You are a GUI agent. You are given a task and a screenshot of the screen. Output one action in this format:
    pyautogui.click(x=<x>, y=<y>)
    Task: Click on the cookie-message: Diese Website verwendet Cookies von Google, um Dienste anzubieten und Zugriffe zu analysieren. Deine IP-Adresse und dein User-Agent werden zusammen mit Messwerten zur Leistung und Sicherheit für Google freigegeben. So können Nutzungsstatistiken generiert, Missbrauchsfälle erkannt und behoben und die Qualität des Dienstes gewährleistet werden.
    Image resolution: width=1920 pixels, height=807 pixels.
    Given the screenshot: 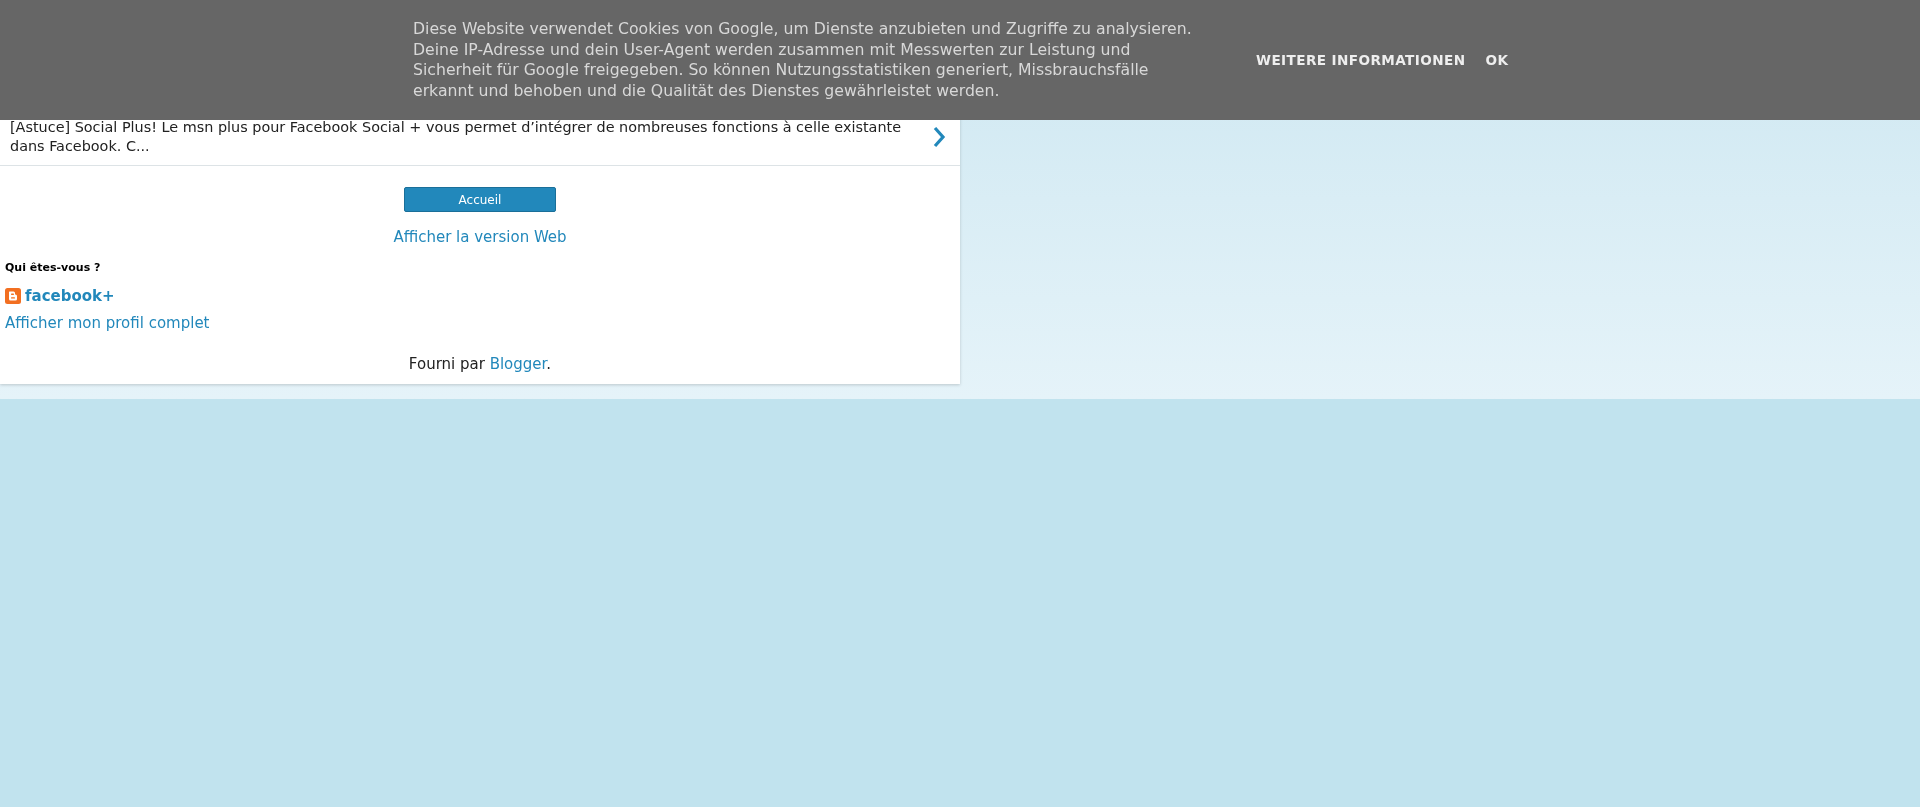 What is the action you would take?
    pyautogui.click(x=803, y=60)
    